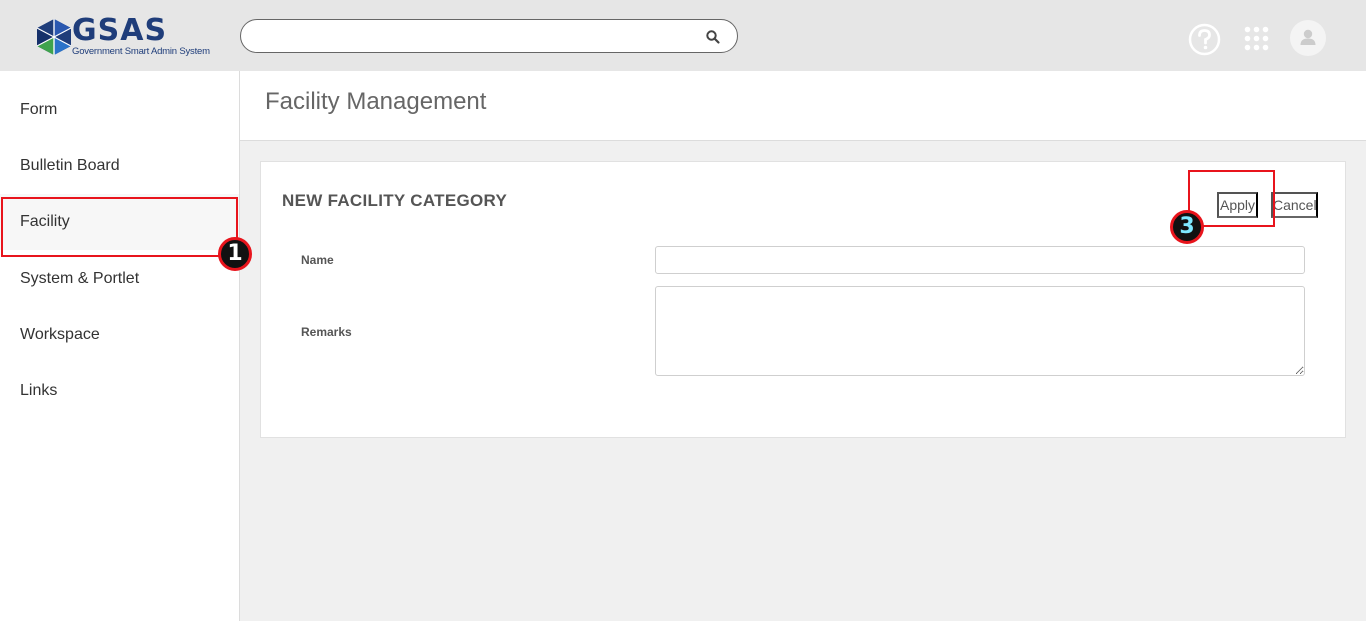 The width and height of the screenshot is (1366, 621). I want to click on help-icon, so click(1204, 39).